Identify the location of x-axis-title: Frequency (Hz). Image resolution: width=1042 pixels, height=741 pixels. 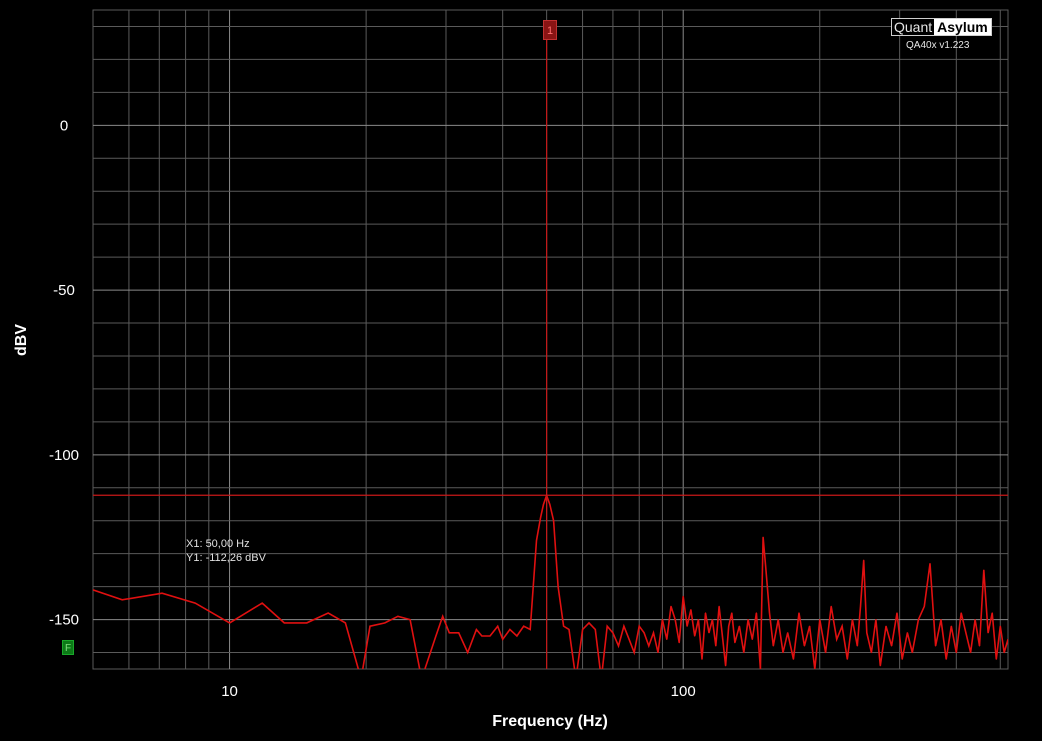
(550, 721).